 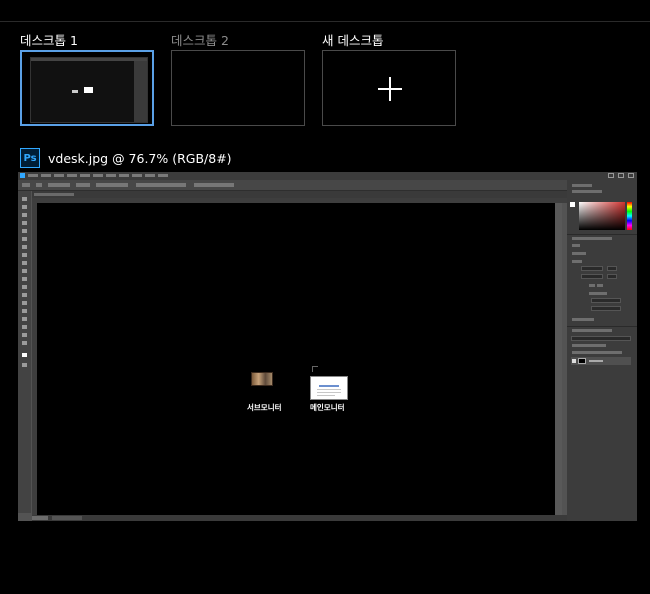 I want to click on options-bar, so click(x=327, y=185).